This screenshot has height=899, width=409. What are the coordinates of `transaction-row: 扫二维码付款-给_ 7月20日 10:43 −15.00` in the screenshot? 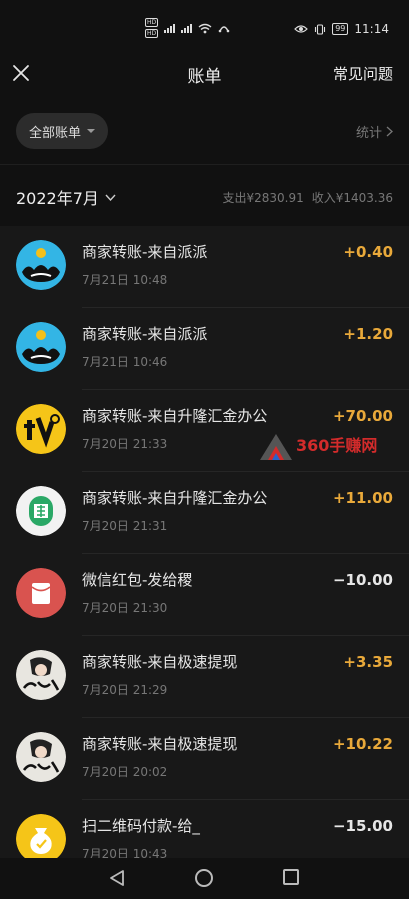 It's located at (204, 829).